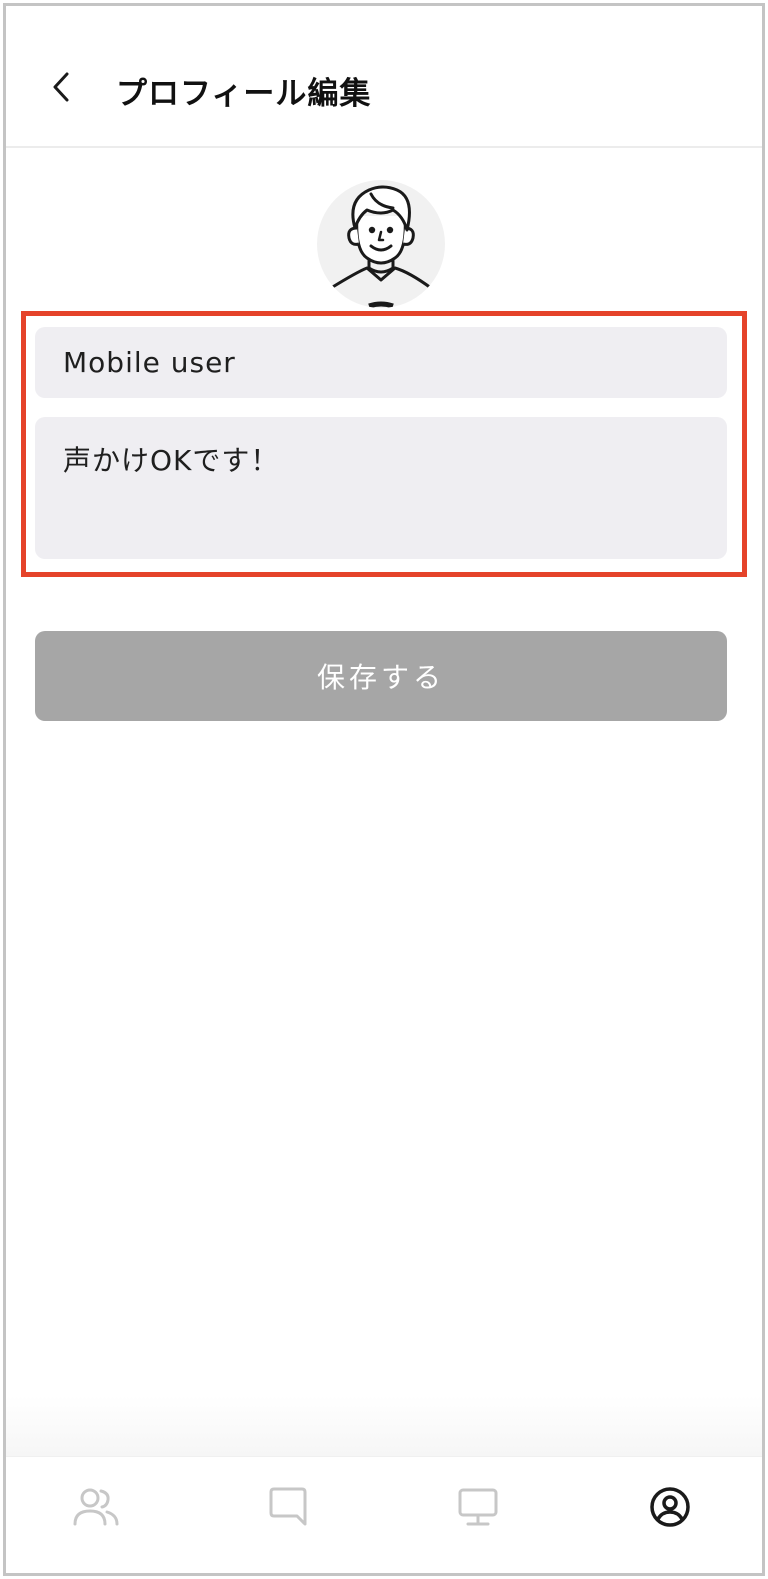  What do you see at coordinates (381, 488) in the screenshot?
I see `bio-field: 声かけOKです！` at bounding box center [381, 488].